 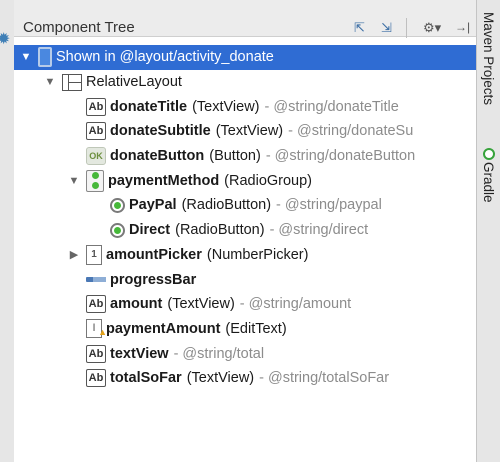 I want to click on tree-row: Ab amount (TextView) - @string/amount, so click(x=245, y=304).